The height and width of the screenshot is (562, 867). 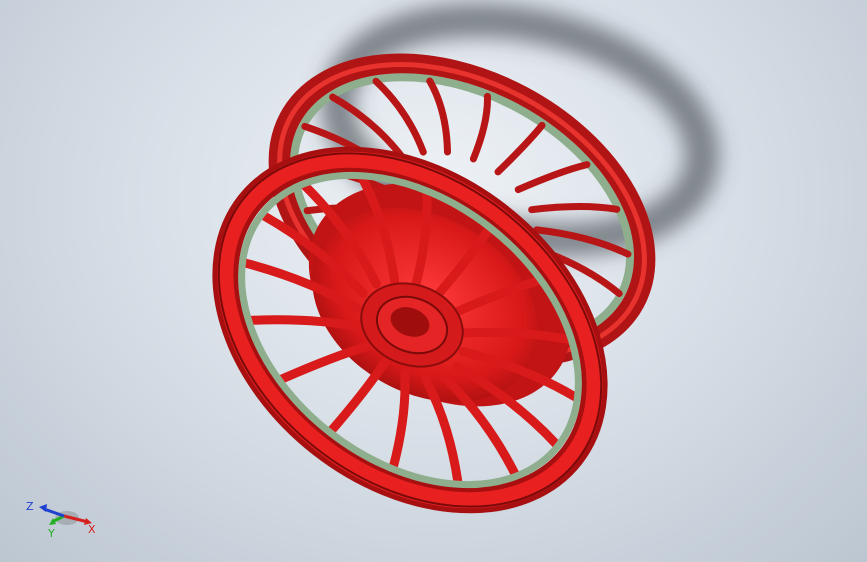 What do you see at coordinates (43, 508) in the screenshot?
I see `z-axis-arrow` at bounding box center [43, 508].